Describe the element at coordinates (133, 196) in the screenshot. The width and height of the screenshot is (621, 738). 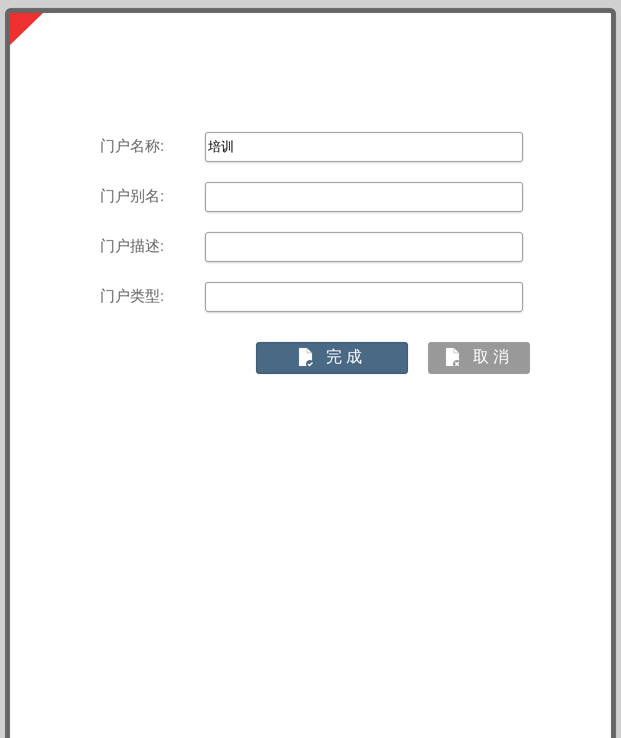
I see `field-label: 门户别名:` at that location.